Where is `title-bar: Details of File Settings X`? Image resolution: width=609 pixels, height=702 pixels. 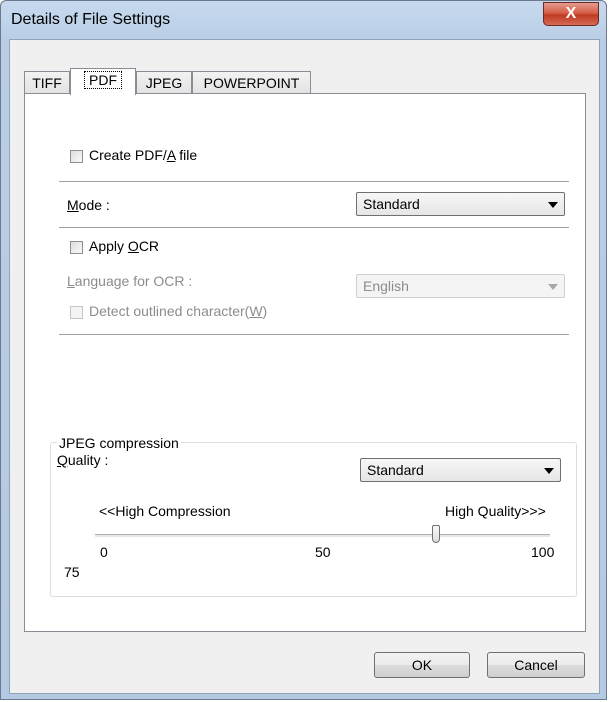 title-bar: Details of File Settings X is located at coordinates (303, 20).